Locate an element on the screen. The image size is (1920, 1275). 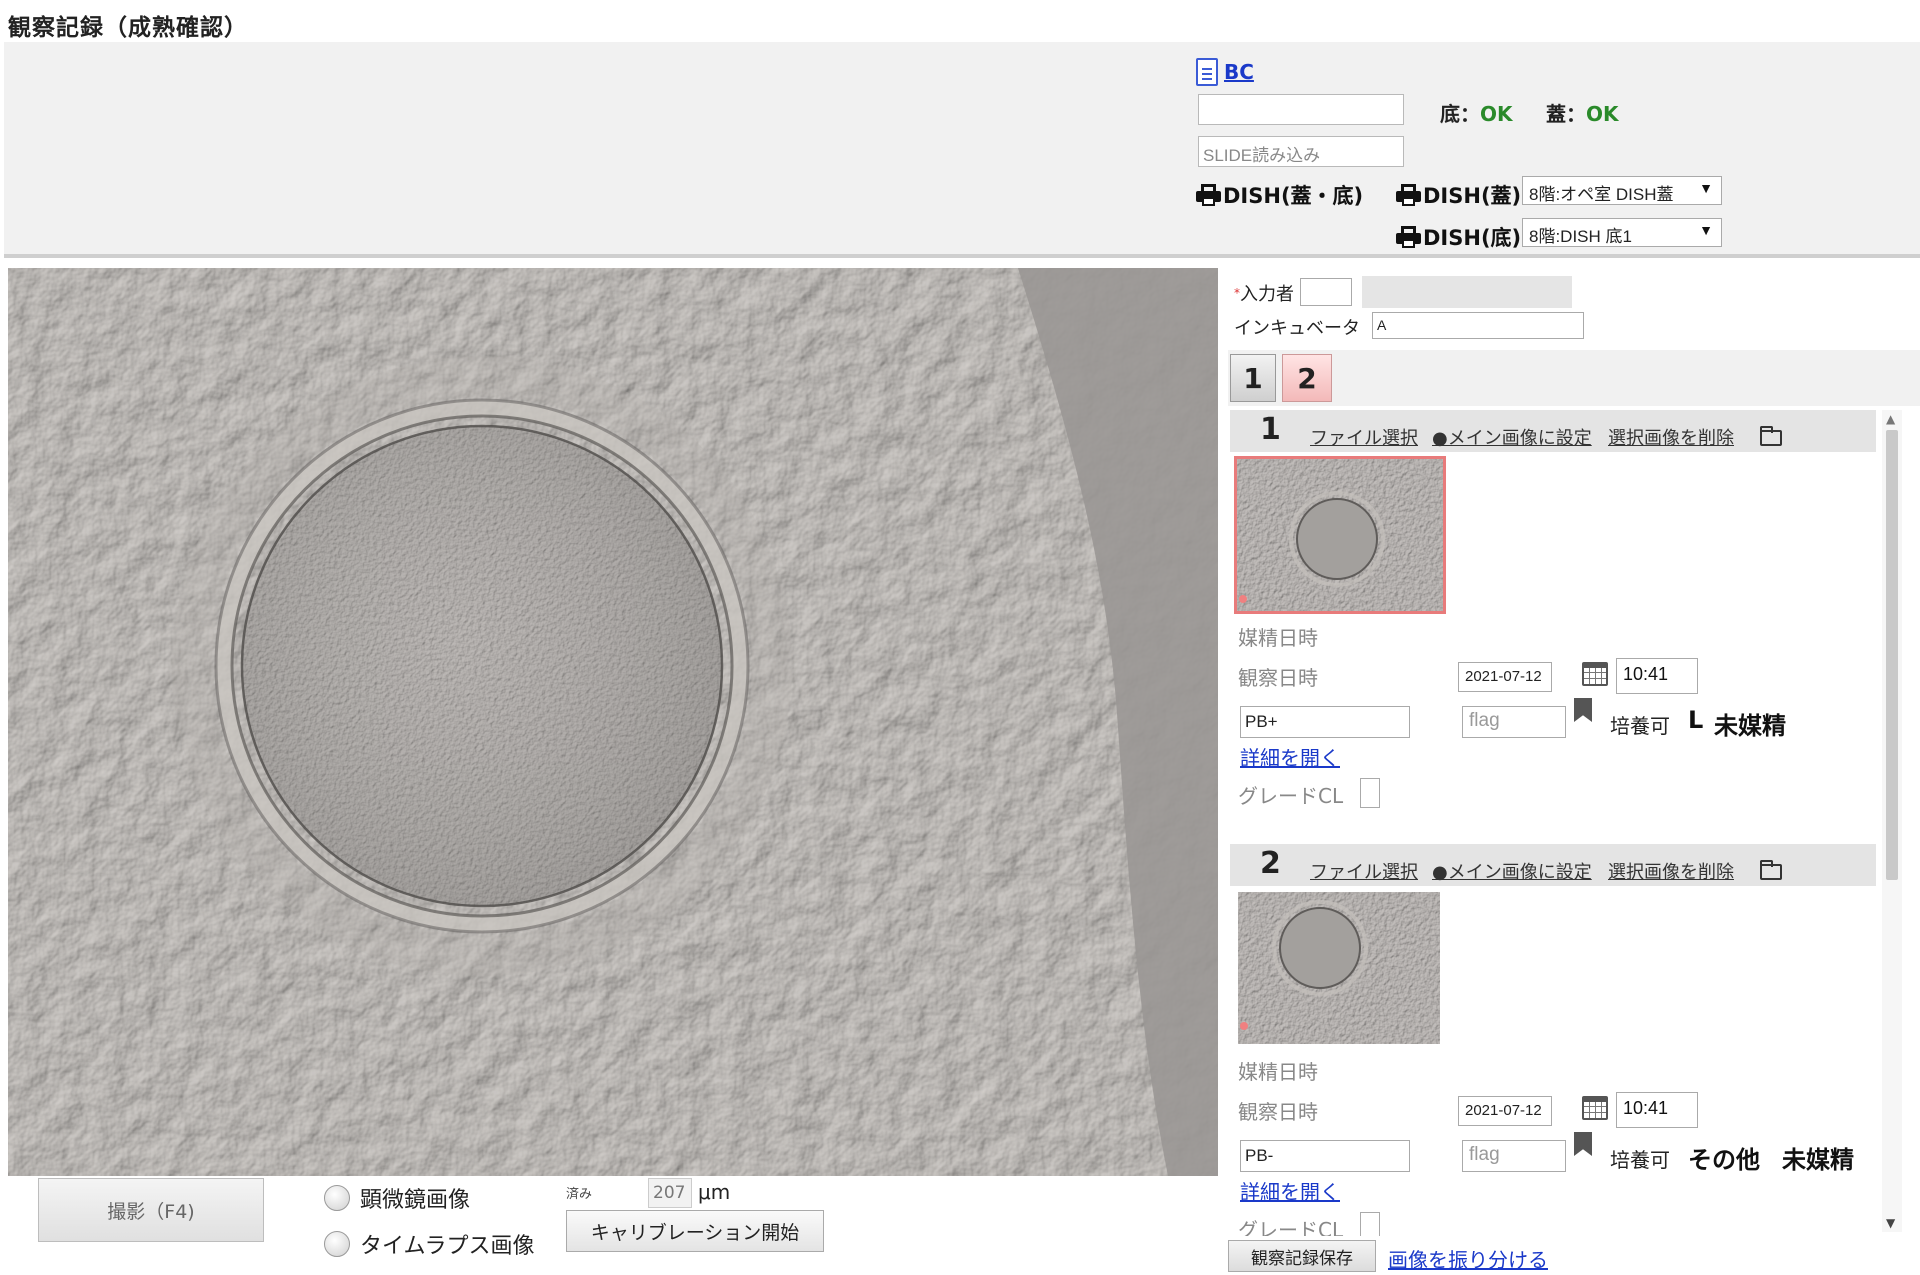
bottom-status-label: 底： is located at coordinates (1460, 114).